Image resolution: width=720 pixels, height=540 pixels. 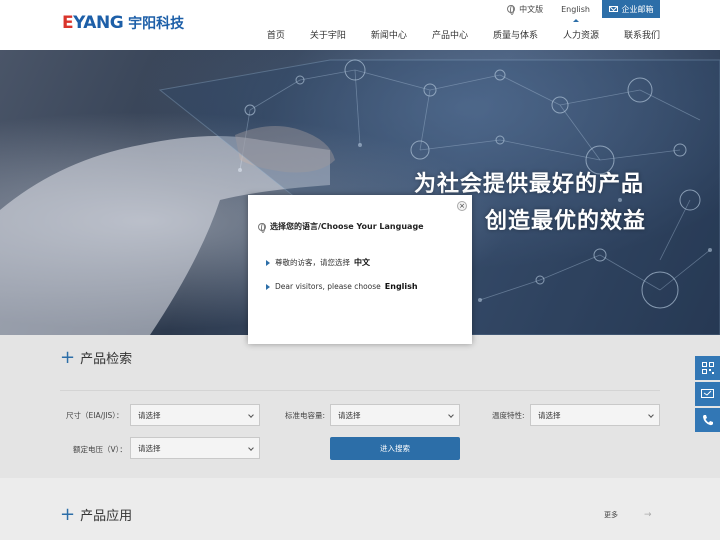 I want to click on lang-cn-label: 中文版, so click(x=531, y=9).